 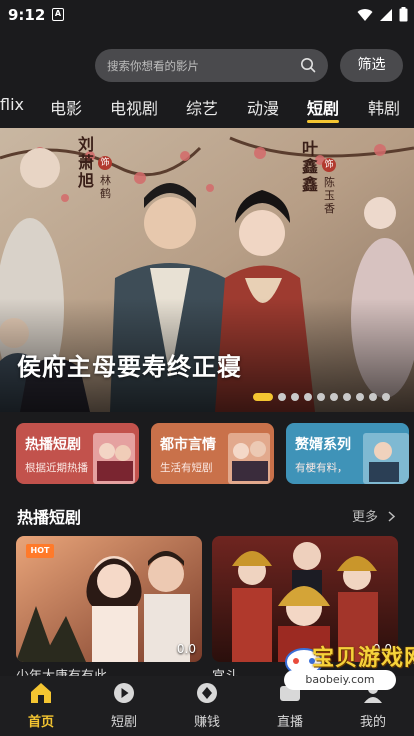 What do you see at coordinates (212, 453) in the screenshot?
I see `genre-card-romance: 都市言情 生活有短剧` at bounding box center [212, 453].